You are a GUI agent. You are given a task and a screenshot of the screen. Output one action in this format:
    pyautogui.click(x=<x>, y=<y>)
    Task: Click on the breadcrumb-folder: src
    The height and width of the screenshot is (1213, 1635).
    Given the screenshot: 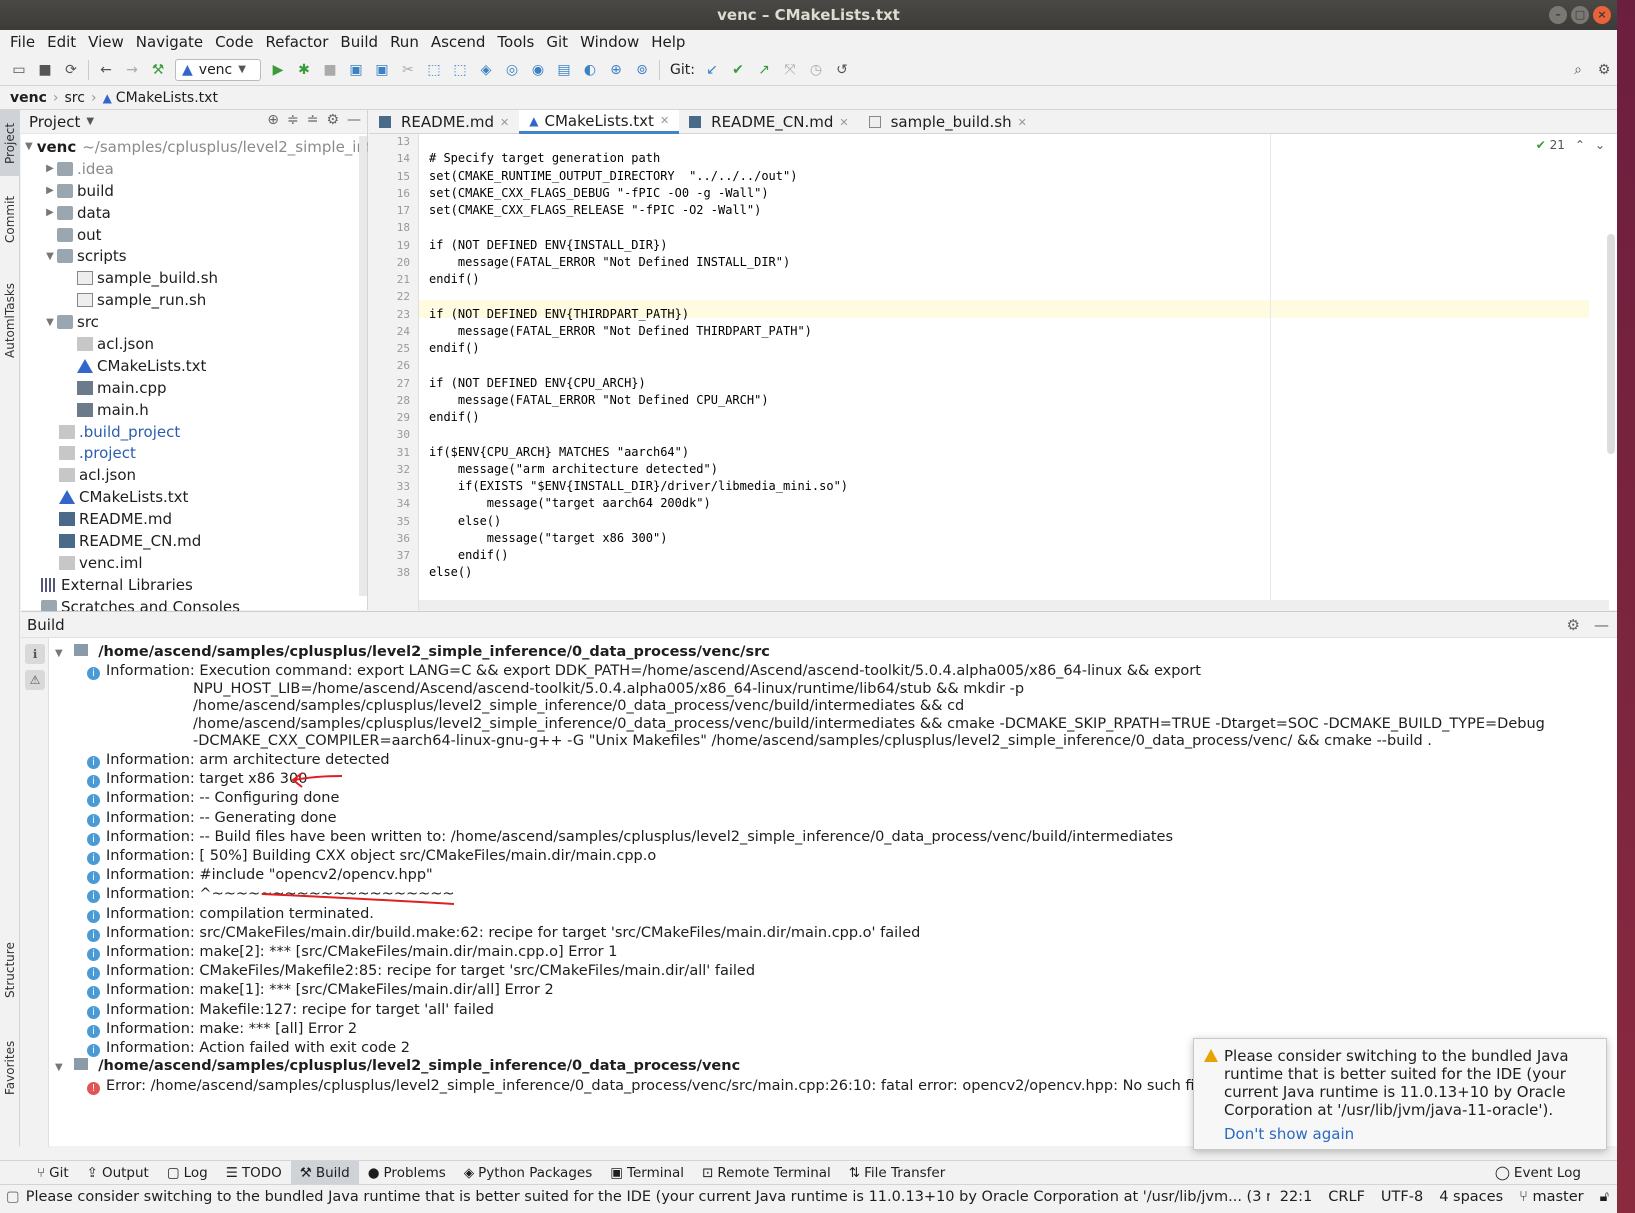 What is the action you would take?
    pyautogui.click(x=75, y=98)
    